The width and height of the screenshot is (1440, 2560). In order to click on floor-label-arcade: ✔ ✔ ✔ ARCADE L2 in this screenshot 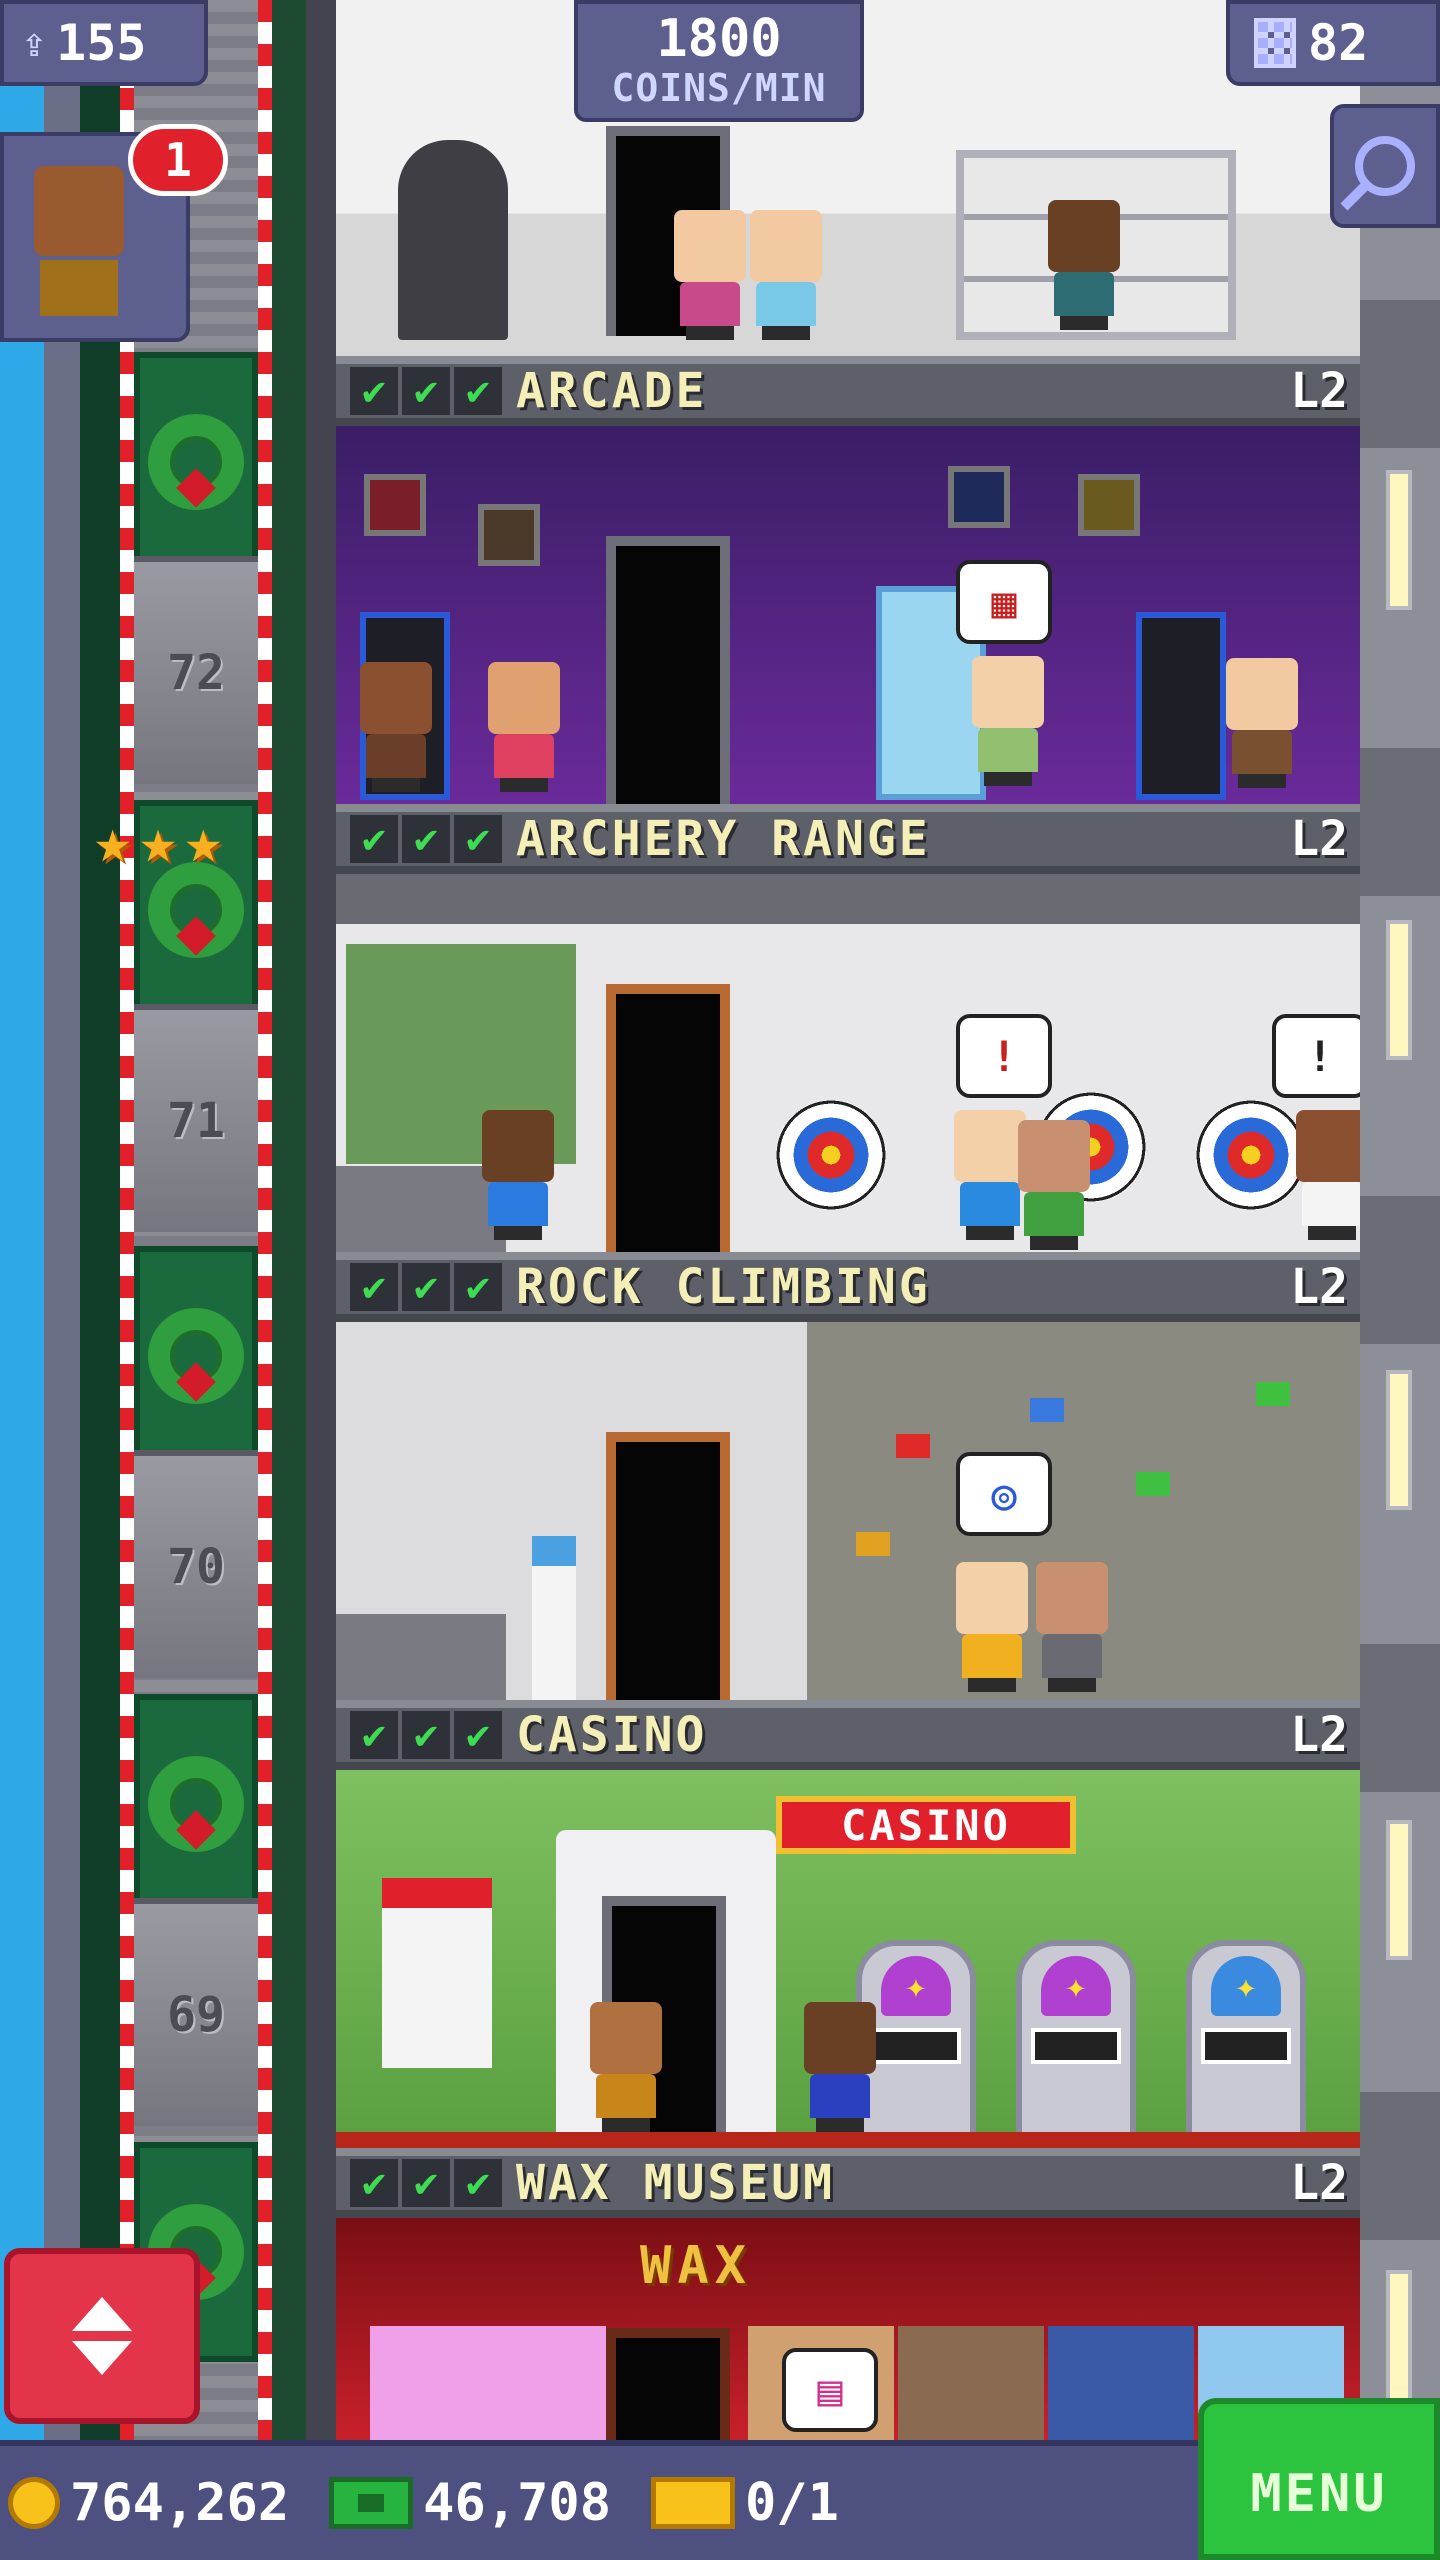, I will do `click(848, 391)`.